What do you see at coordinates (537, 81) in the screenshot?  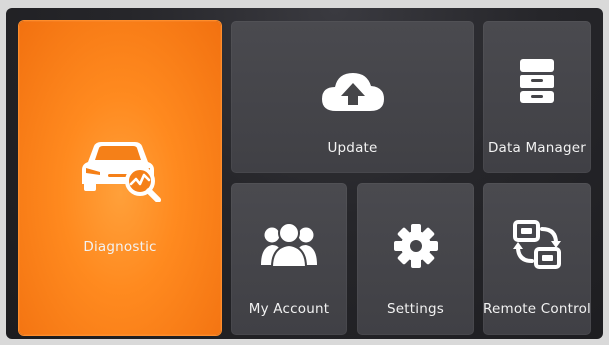 I see `cabinet-icon` at bounding box center [537, 81].